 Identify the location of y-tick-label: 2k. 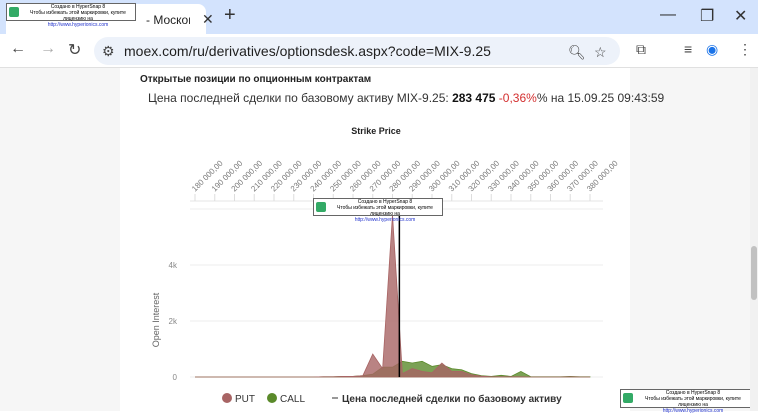
(173, 321).